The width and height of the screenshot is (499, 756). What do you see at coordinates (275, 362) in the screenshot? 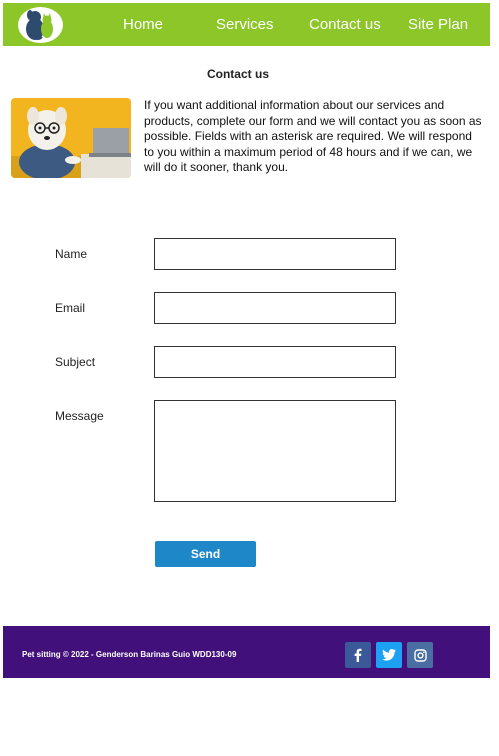
I see `subject-field` at bounding box center [275, 362].